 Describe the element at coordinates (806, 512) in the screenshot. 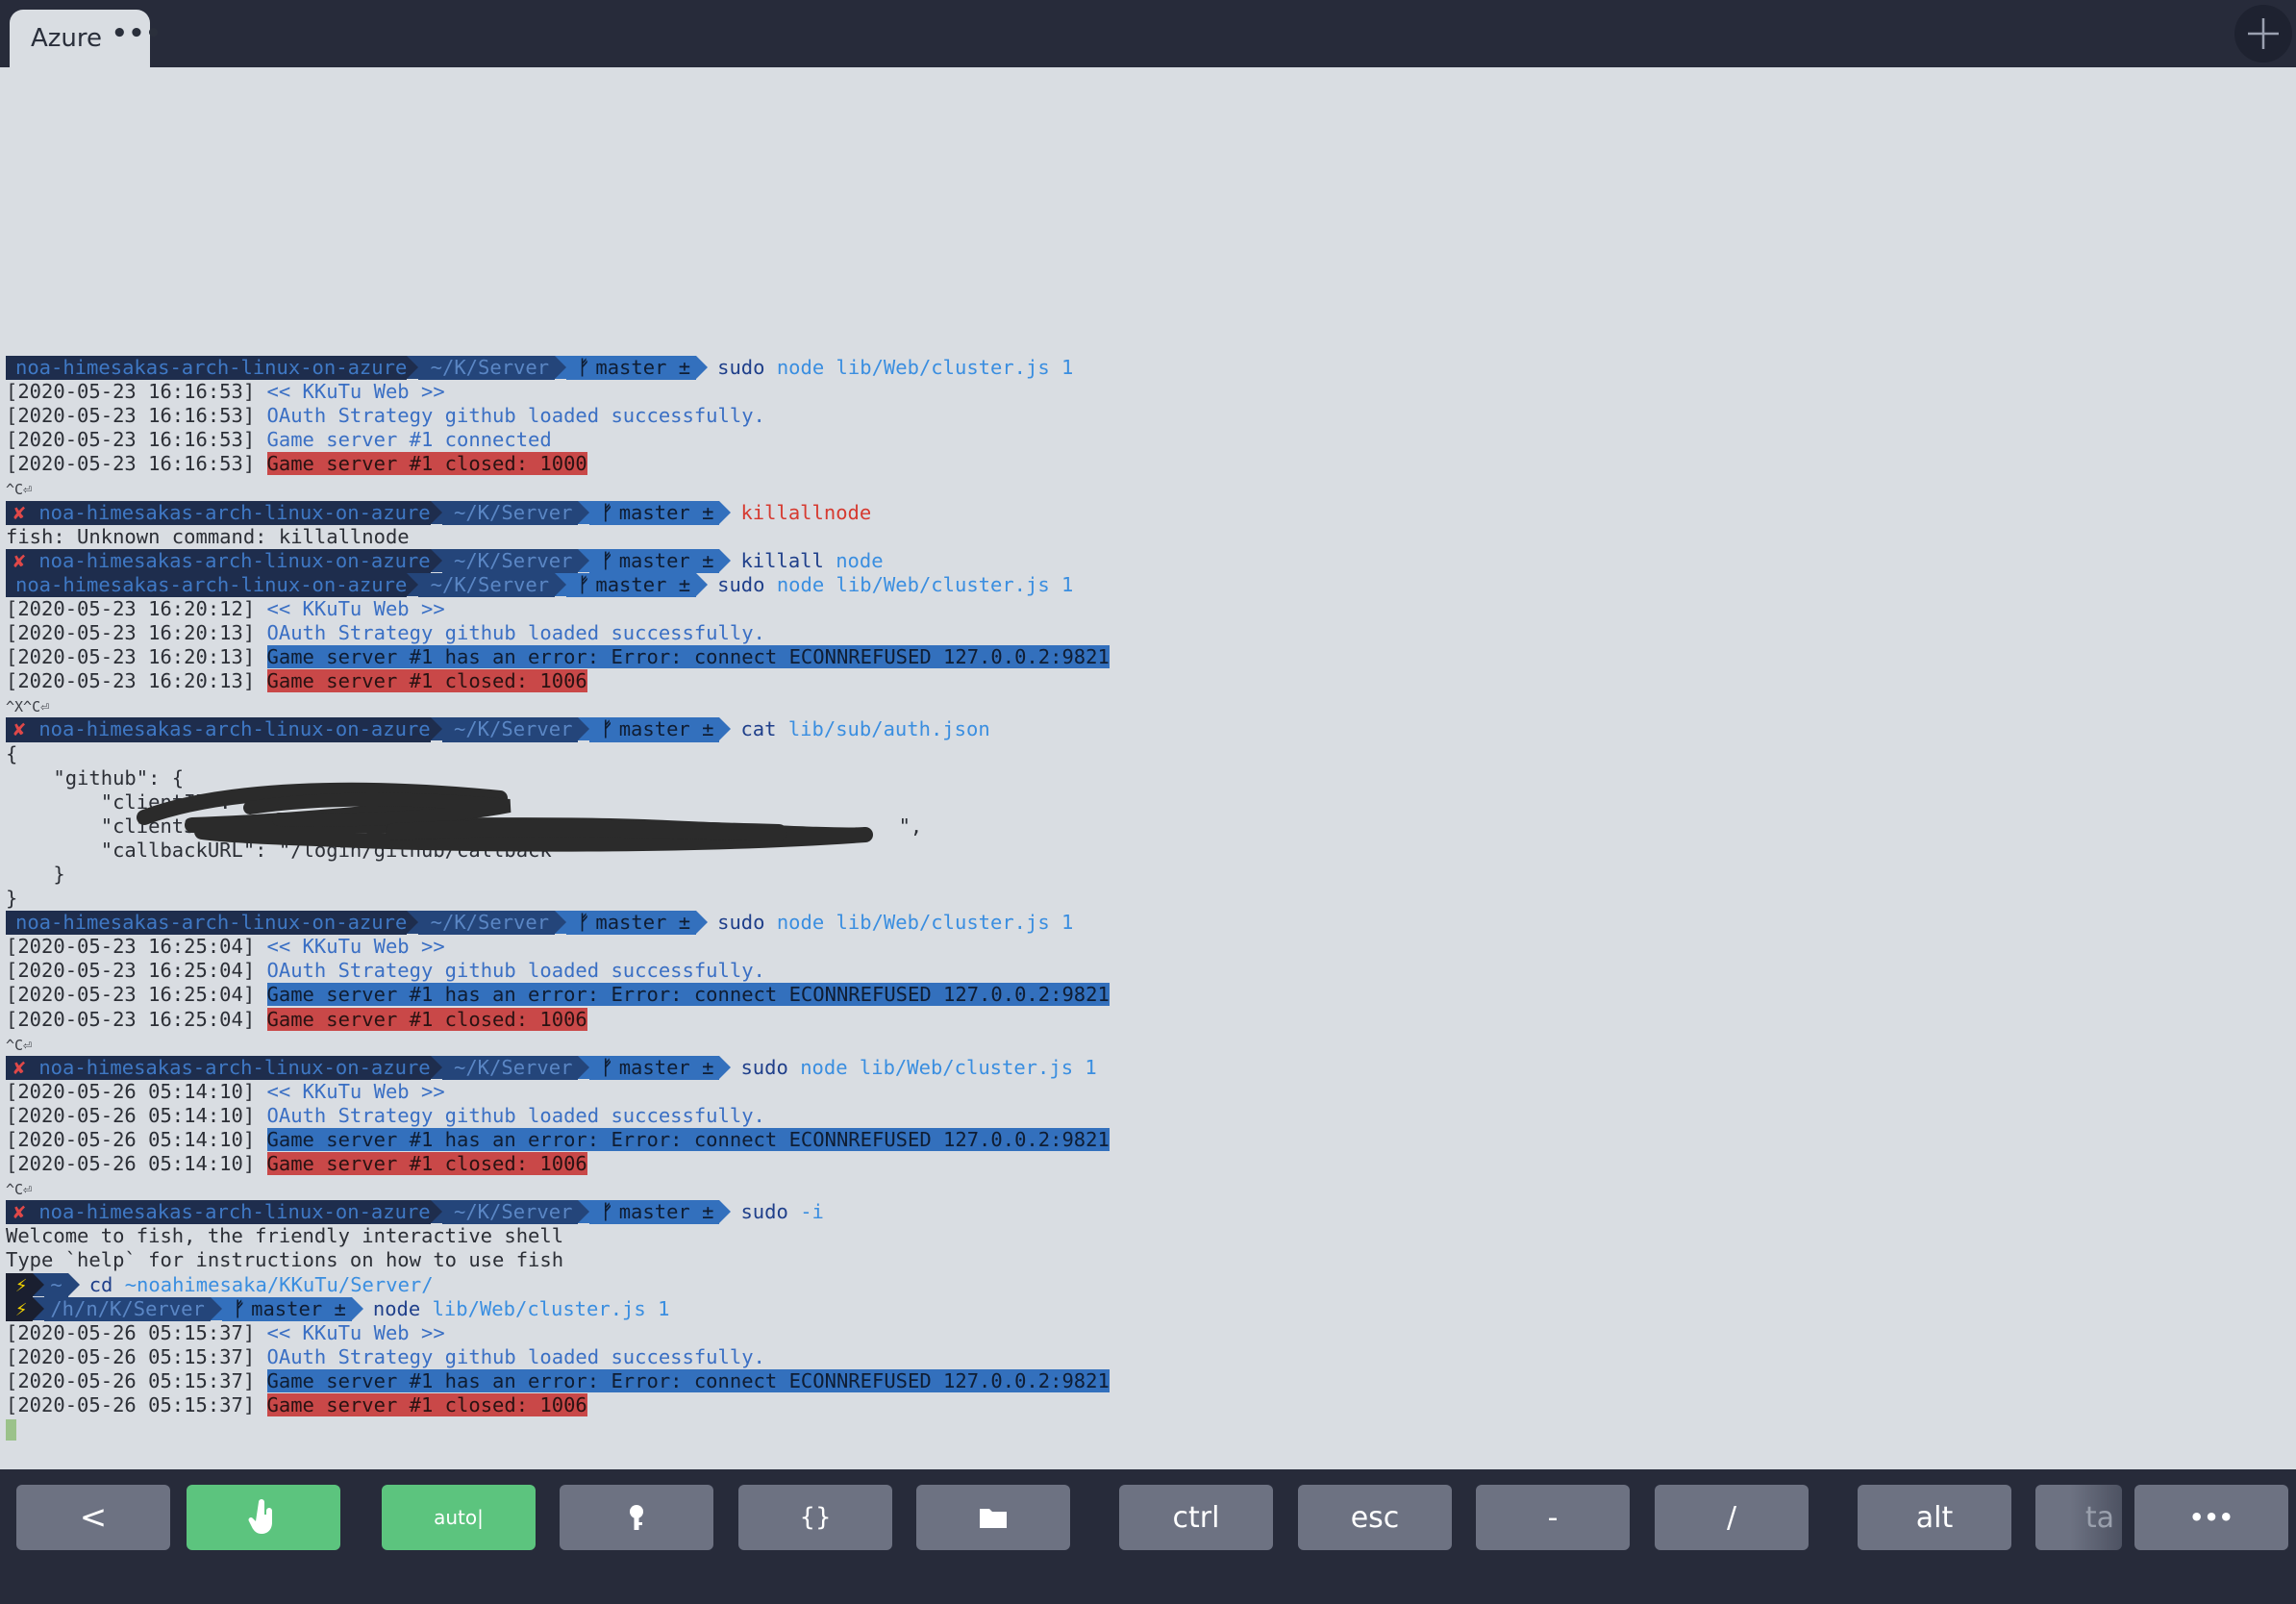

I see `command: killallnode` at that location.